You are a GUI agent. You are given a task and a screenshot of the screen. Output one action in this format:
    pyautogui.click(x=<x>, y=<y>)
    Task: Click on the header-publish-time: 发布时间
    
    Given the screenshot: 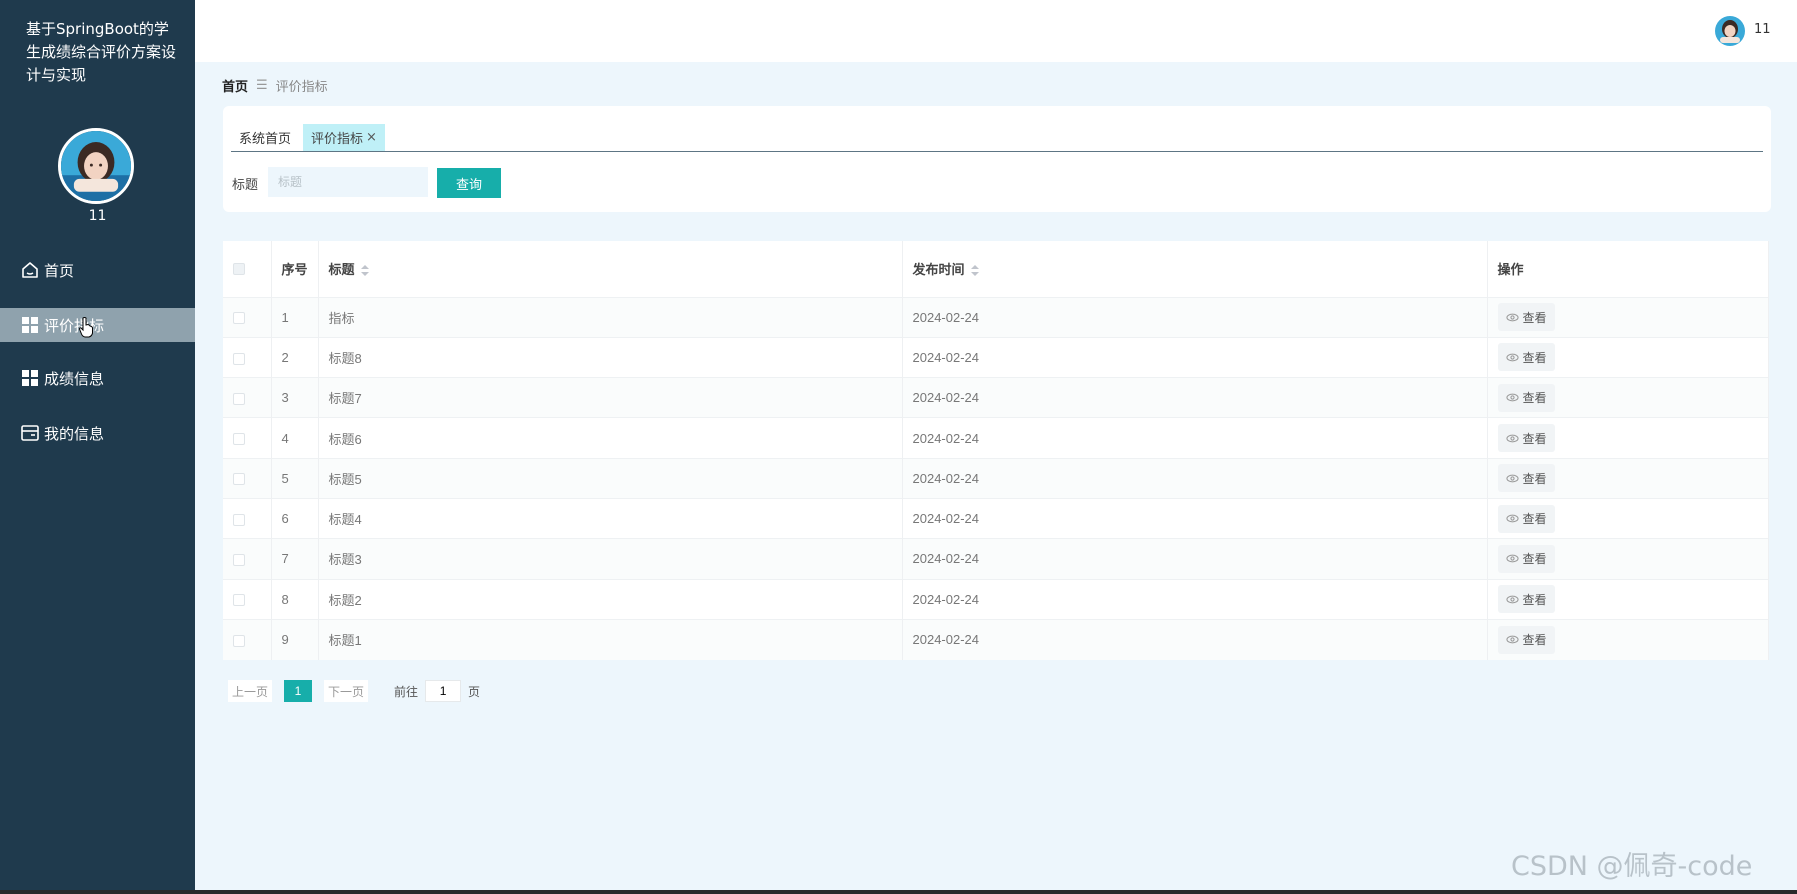 What is the action you would take?
    pyautogui.click(x=1195, y=269)
    